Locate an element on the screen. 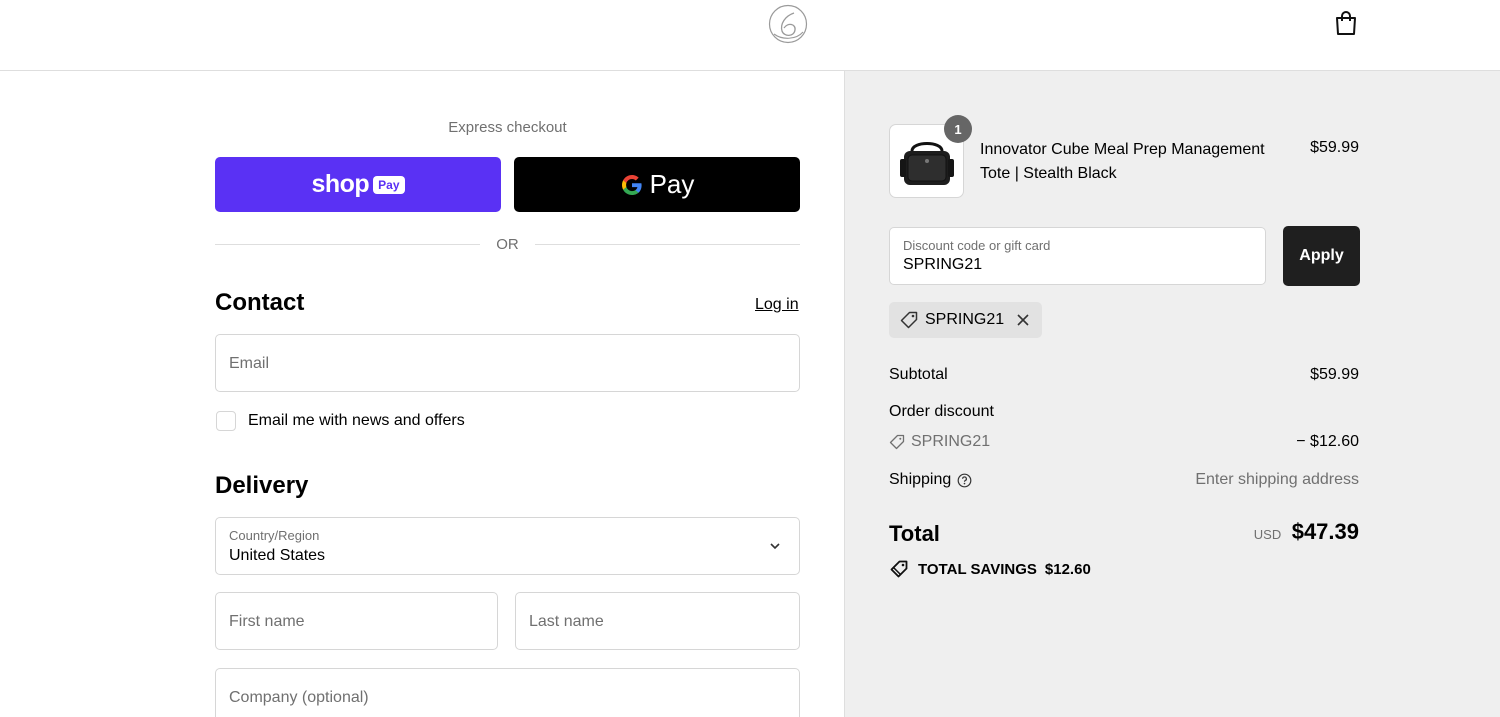 This screenshot has width=1500, height=717. google-pay-button: Pay is located at coordinates (657, 184).